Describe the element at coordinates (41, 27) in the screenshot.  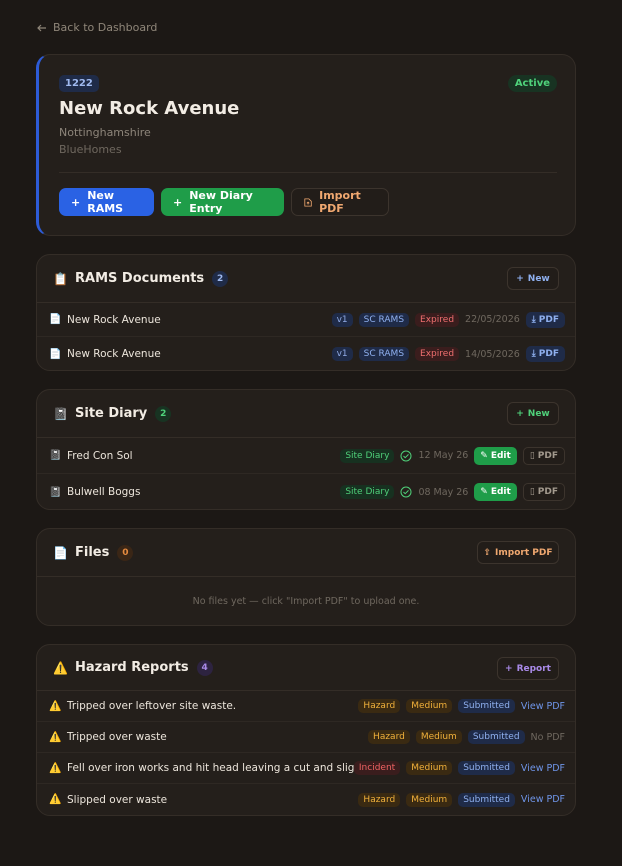
I see `arrow-left-icon` at that location.